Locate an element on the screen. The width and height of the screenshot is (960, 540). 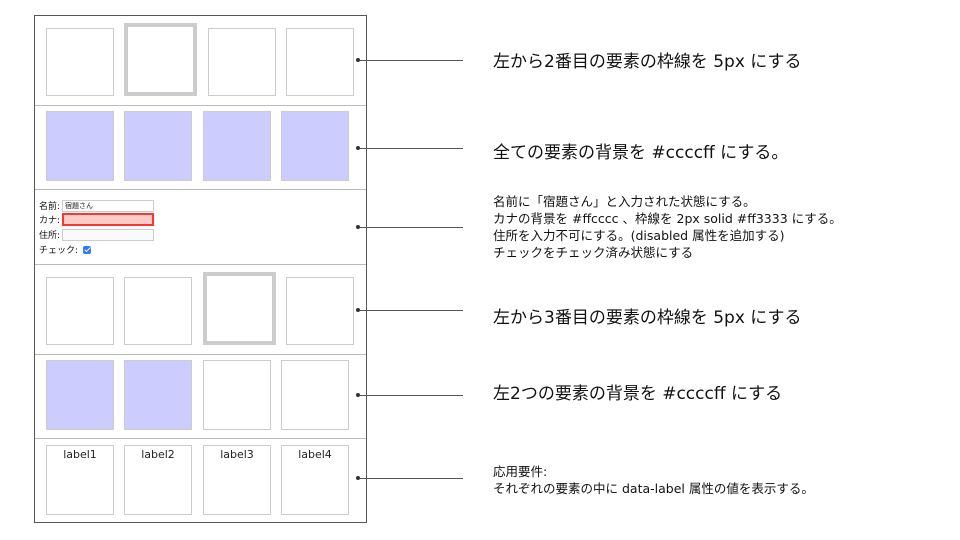
note-border-2nd: 左から2番目の要素の枠線を 5px にする is located at coordinates (647, 62).